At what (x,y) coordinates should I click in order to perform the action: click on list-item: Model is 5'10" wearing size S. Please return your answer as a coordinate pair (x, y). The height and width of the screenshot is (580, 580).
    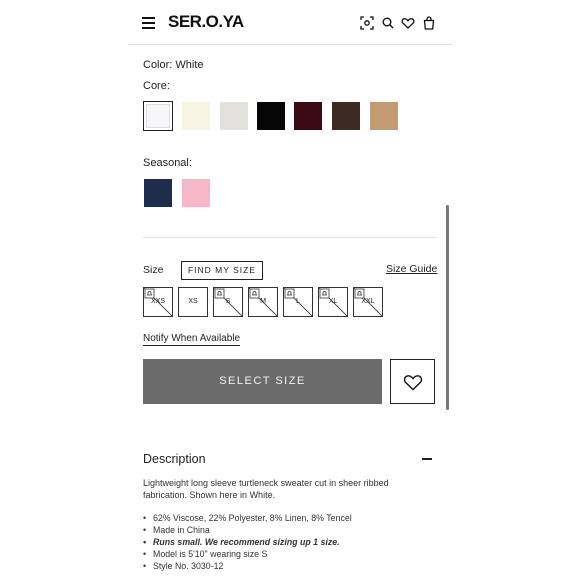
    Looking at the image, I should click on (247, 554).